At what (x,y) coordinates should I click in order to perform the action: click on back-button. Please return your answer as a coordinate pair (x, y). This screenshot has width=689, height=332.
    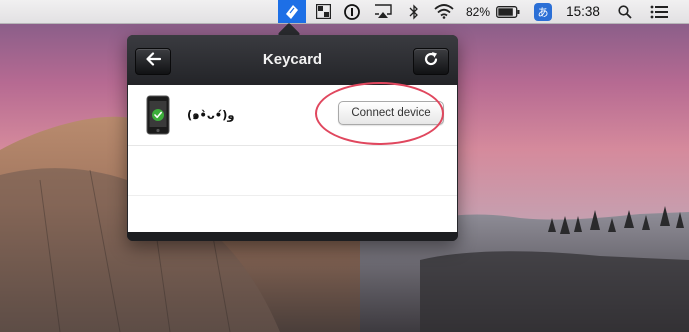
    Looking at the image, I should click on (153, 61).